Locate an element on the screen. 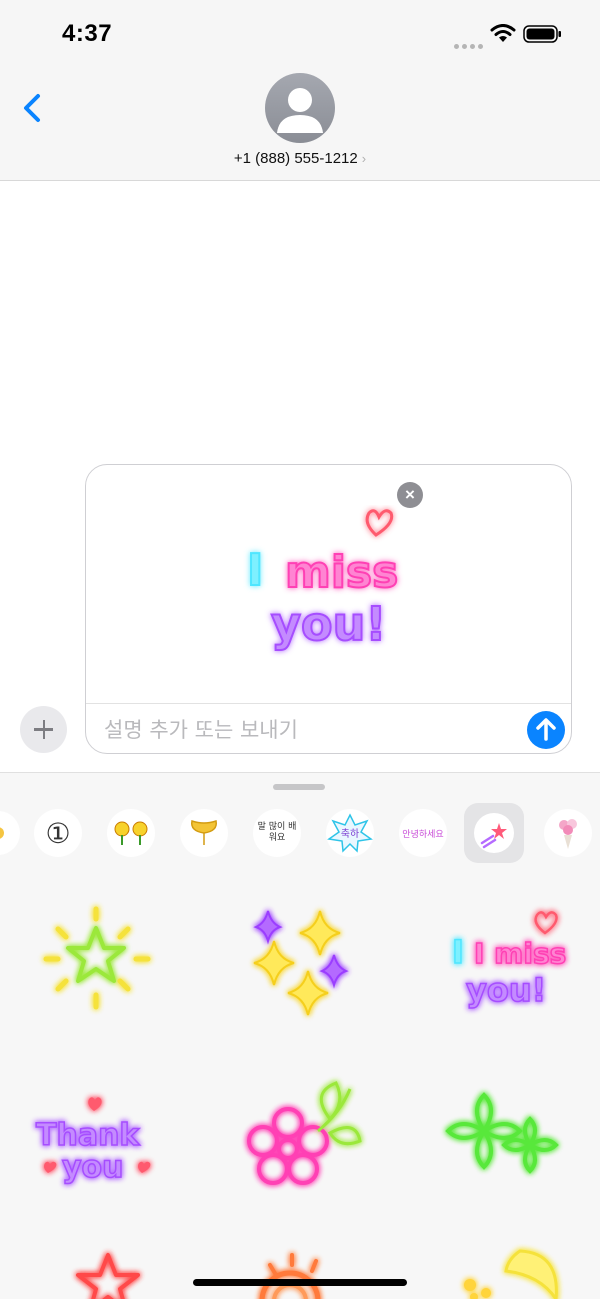 Image resolution: width=600 pixels, height=1299 pixels. flowers-app-icon is located at coordinates (131, 833).